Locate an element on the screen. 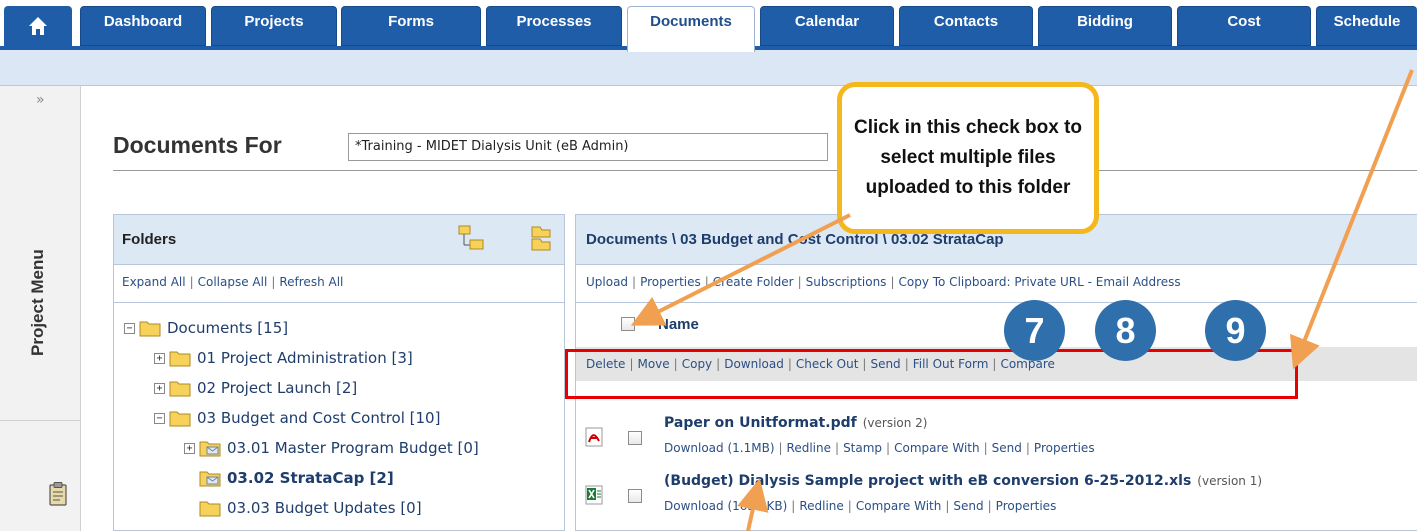 This screenshot has height=531, width=1417. home-icon is located at coordinates (38, 26).